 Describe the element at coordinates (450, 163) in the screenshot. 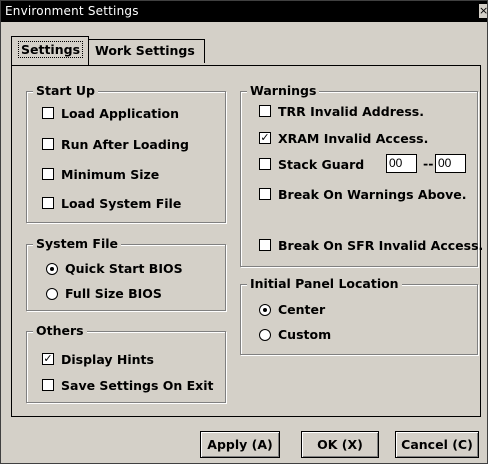

I see `stack-guard-to-input: 00` at that location.